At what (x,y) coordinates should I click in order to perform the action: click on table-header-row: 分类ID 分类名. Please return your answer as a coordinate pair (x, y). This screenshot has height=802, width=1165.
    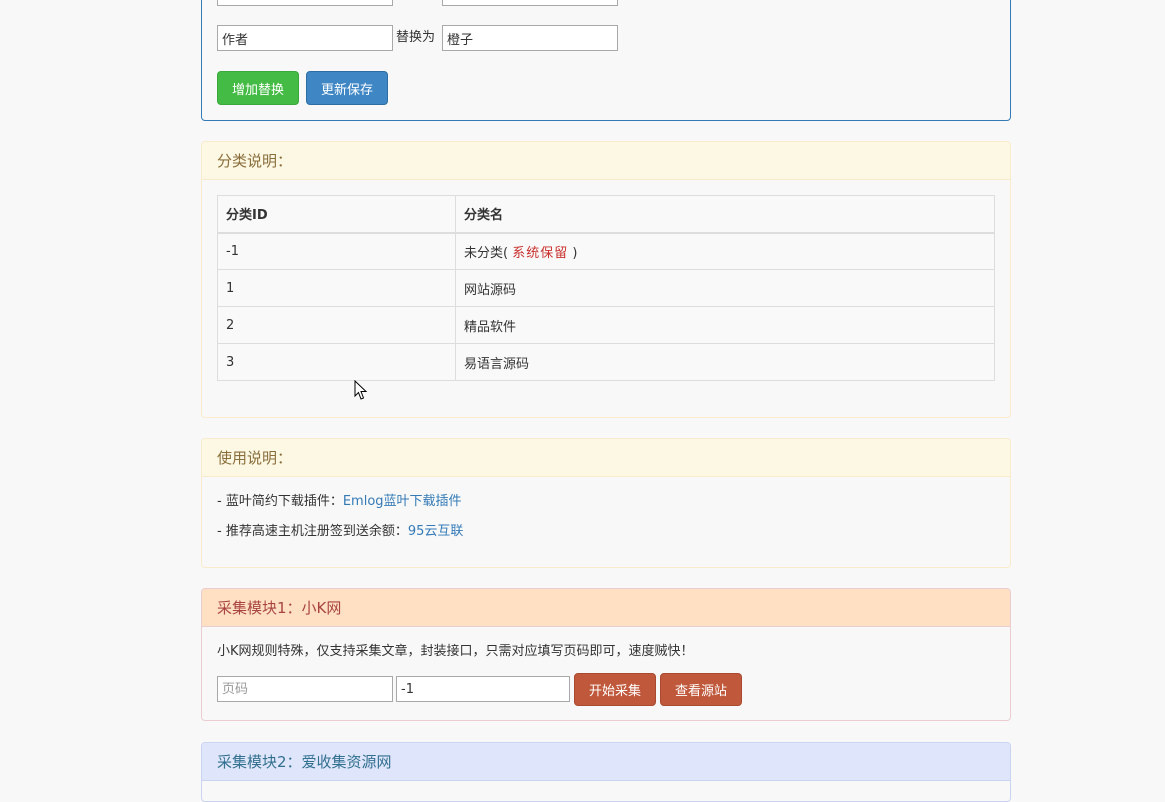
    Looking at the image, I should click on (606, 214).